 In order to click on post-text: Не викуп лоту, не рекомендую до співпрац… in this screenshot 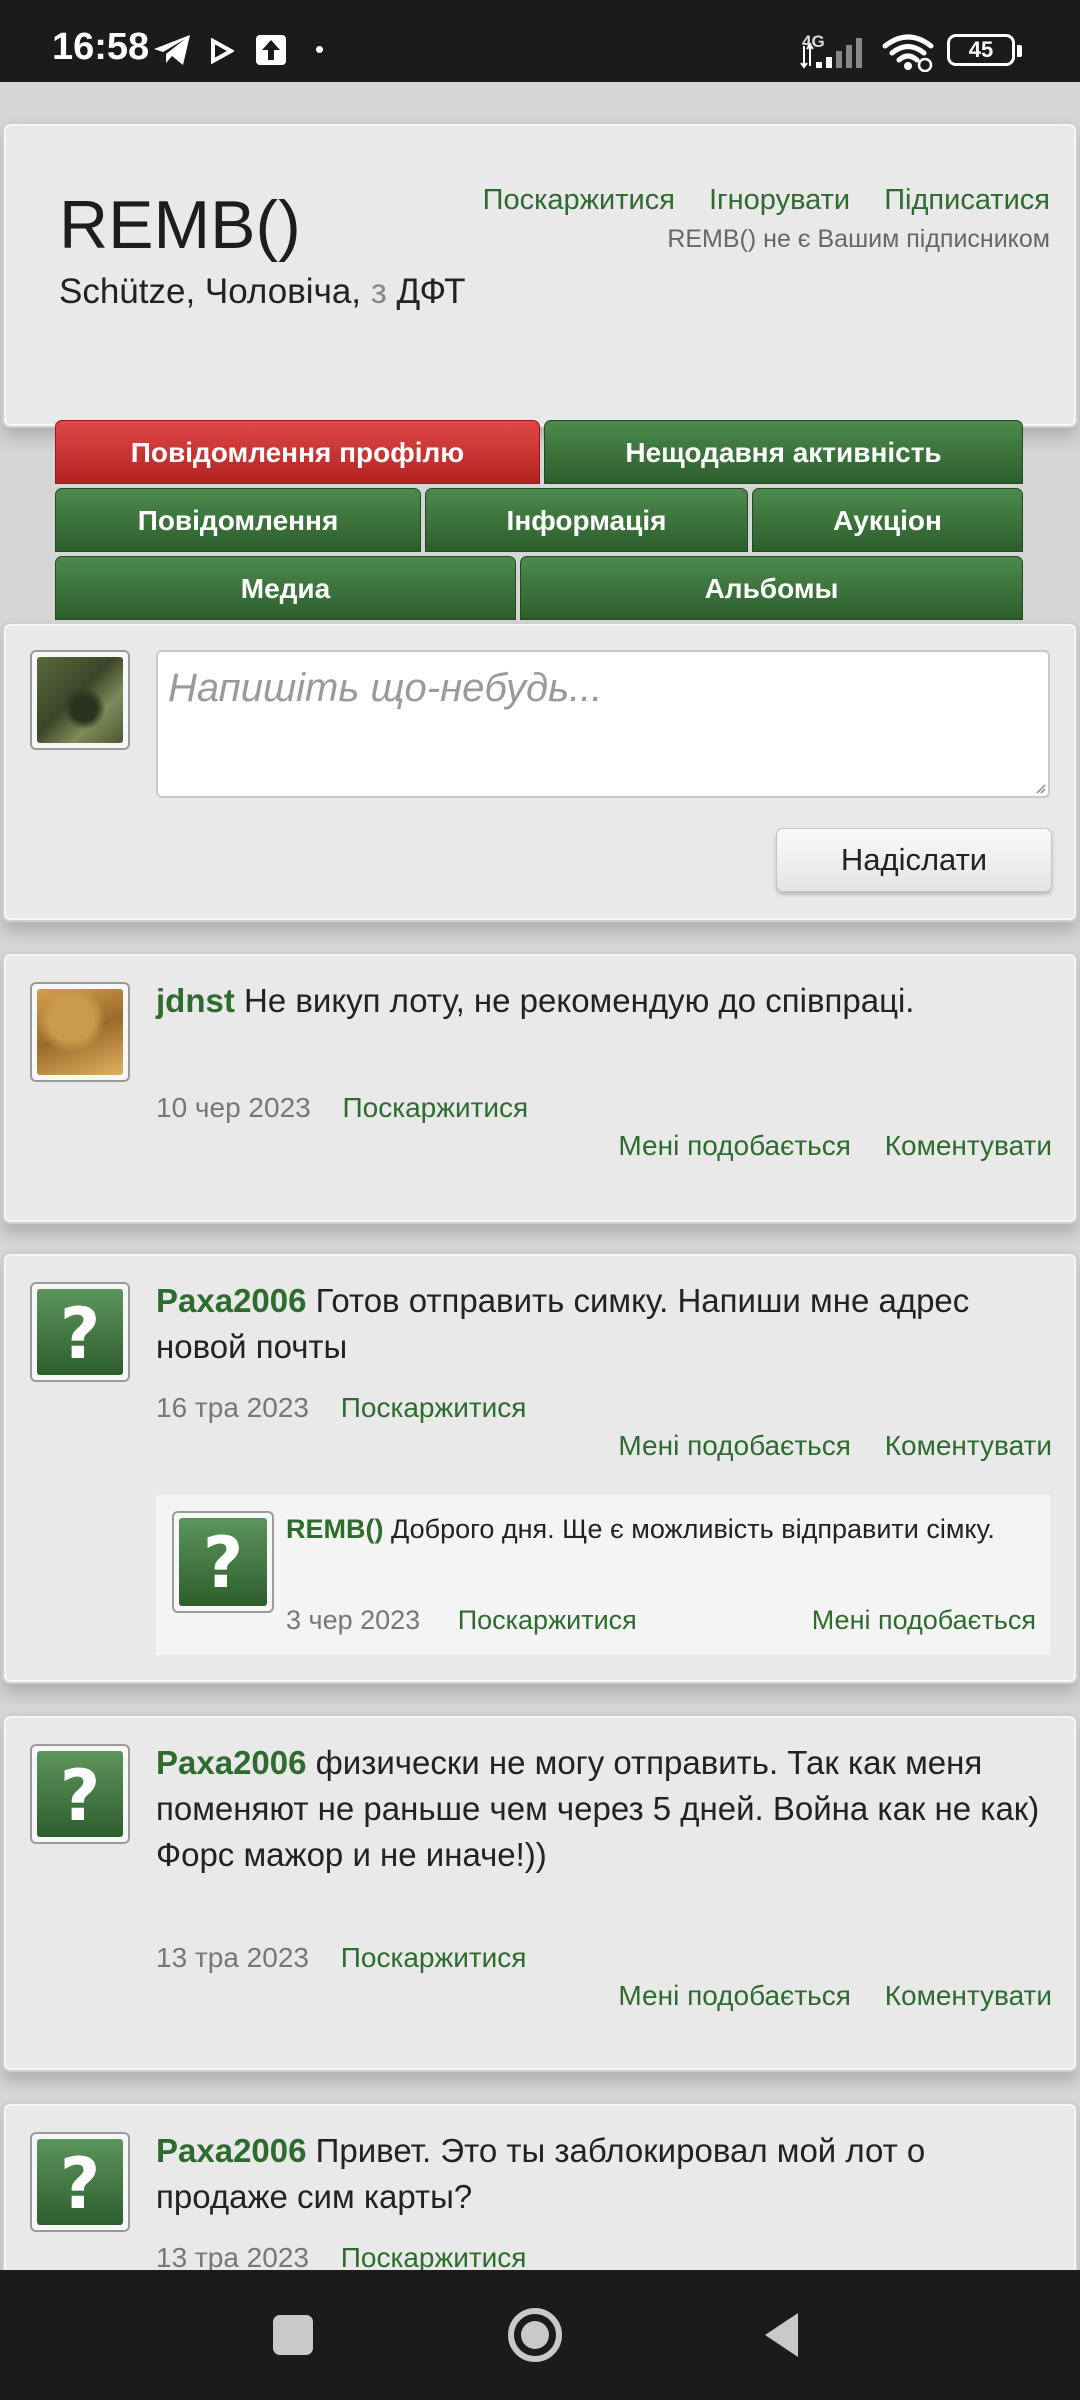, I will do `click(579, 1000)`.